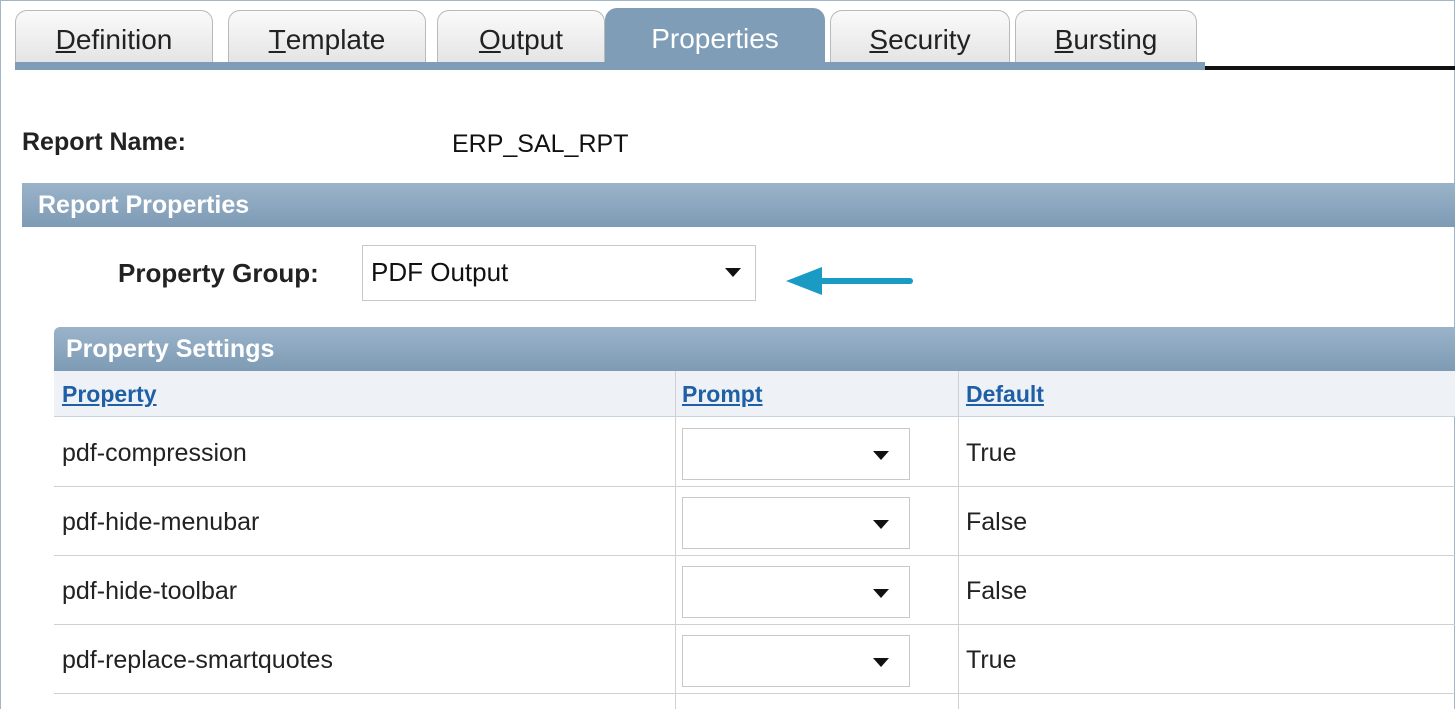 Image resolution: width=1455 pixels, height=709 pixels. What do you see at coordinates (722, 394) in the screenshot?
I see `column-header-prompt: Prompt` at bounding box center [722, 394].